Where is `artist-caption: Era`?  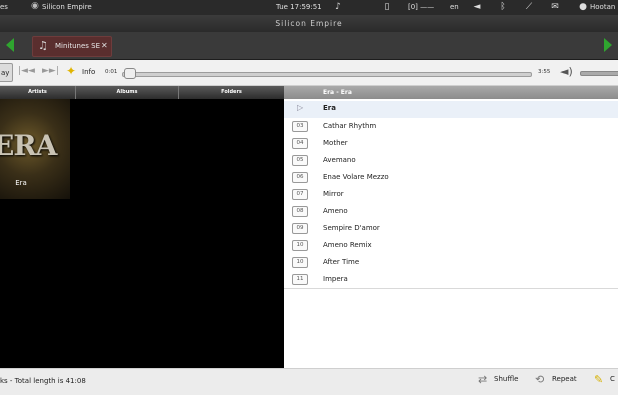 artist-caption: Era is located at coordinates (21, 183).